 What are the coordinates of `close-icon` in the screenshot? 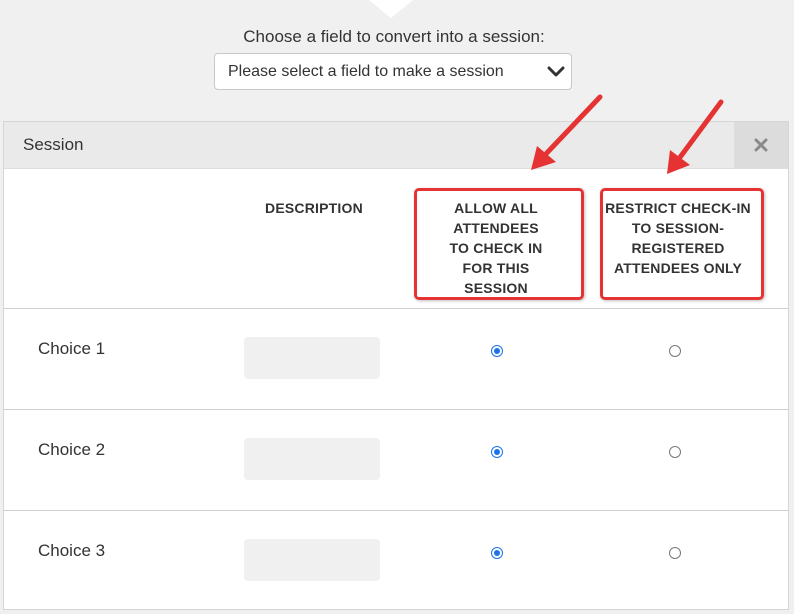 It's located at (761, 145).